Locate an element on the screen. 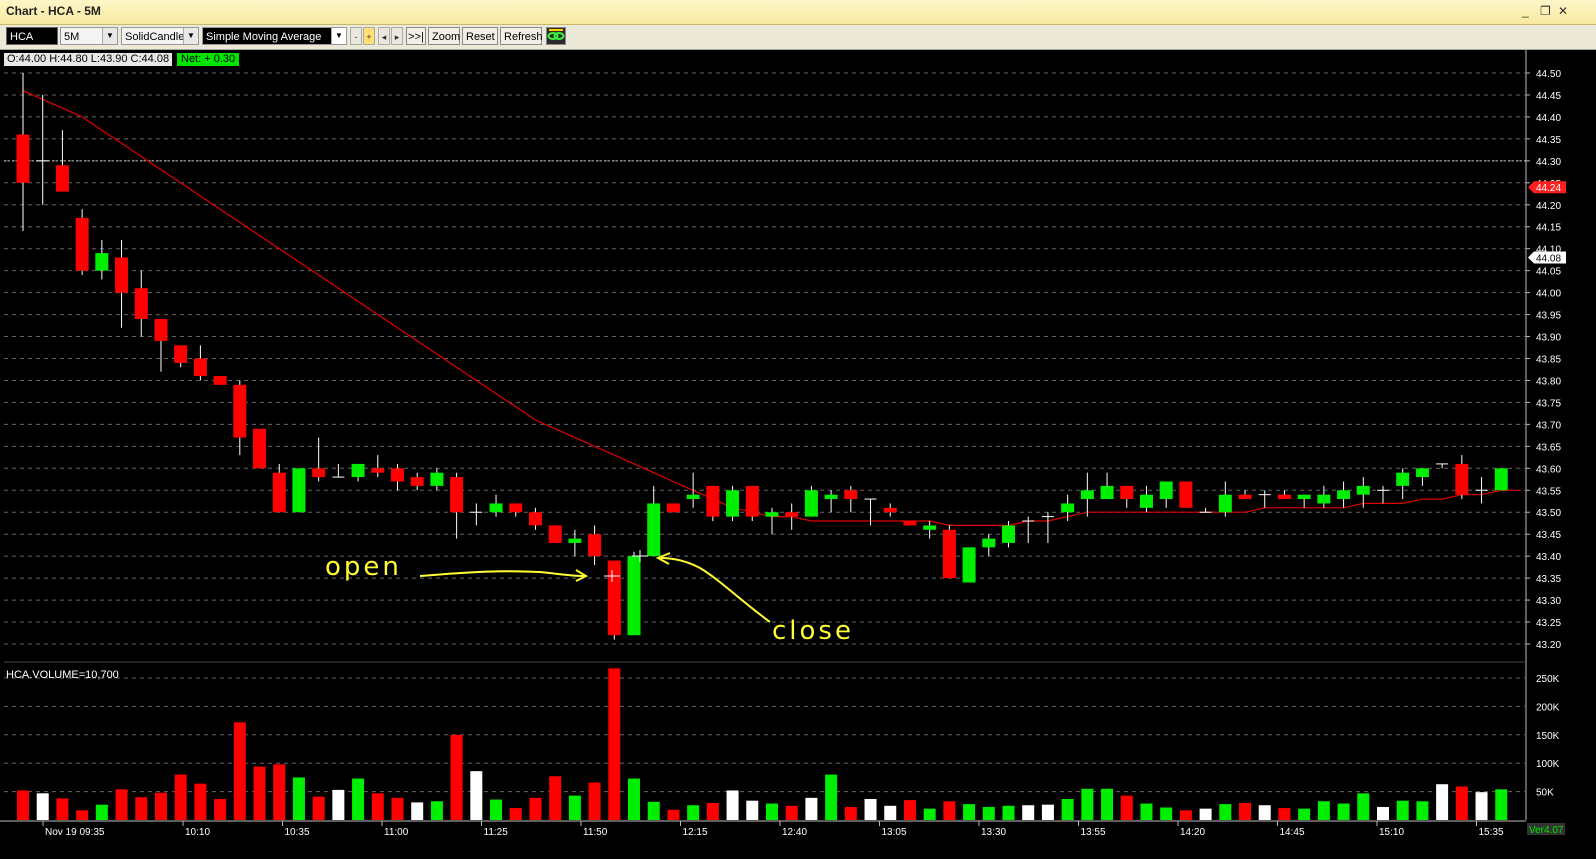  symbol-input: HCA is located at coordinates (32, 36).